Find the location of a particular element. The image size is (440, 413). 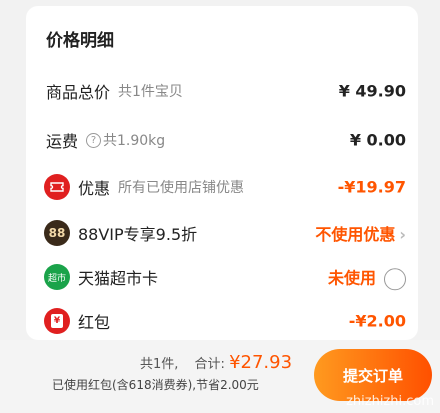

watermark: zhizhizhi.com is located at coordinates (390, 401).